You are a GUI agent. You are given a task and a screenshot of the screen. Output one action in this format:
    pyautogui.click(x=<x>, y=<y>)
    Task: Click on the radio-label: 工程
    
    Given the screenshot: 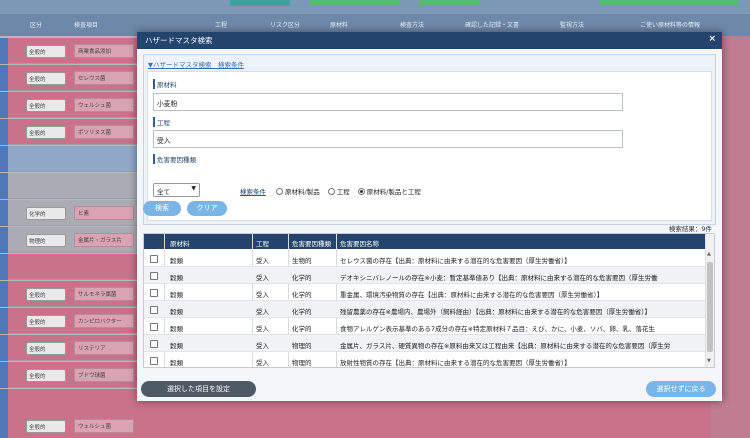 What is the action you would take?
    pyautogui.click(x=343, y=192)
    